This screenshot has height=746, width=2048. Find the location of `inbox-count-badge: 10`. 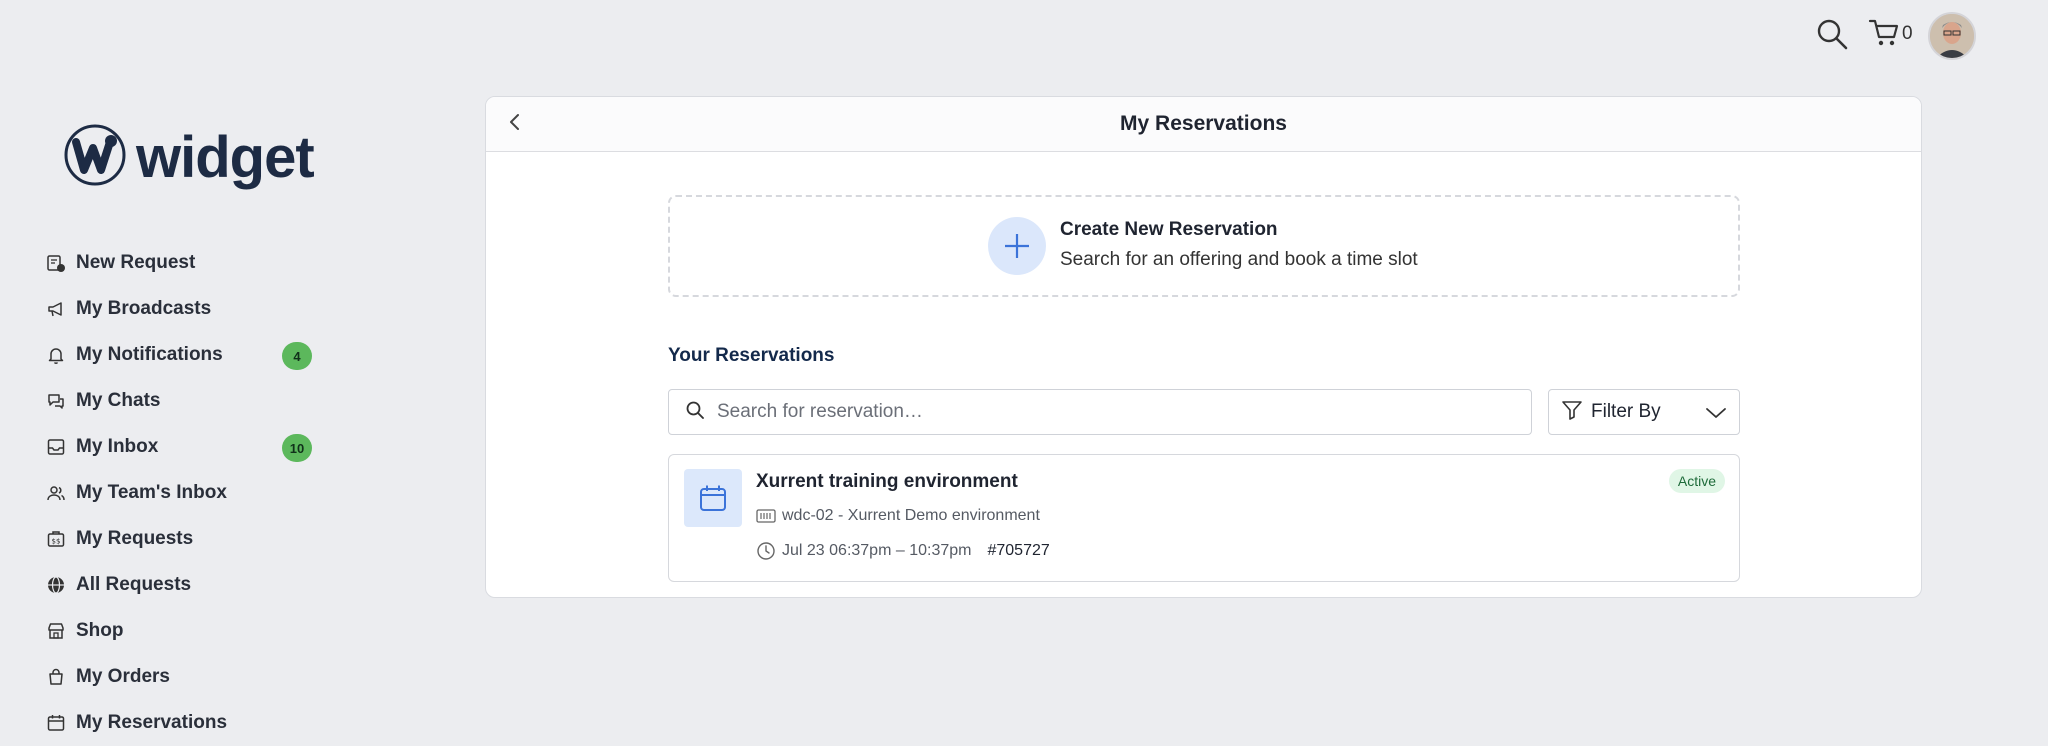

inbox-count-badge: 10 is located at coordinates (297, 448).